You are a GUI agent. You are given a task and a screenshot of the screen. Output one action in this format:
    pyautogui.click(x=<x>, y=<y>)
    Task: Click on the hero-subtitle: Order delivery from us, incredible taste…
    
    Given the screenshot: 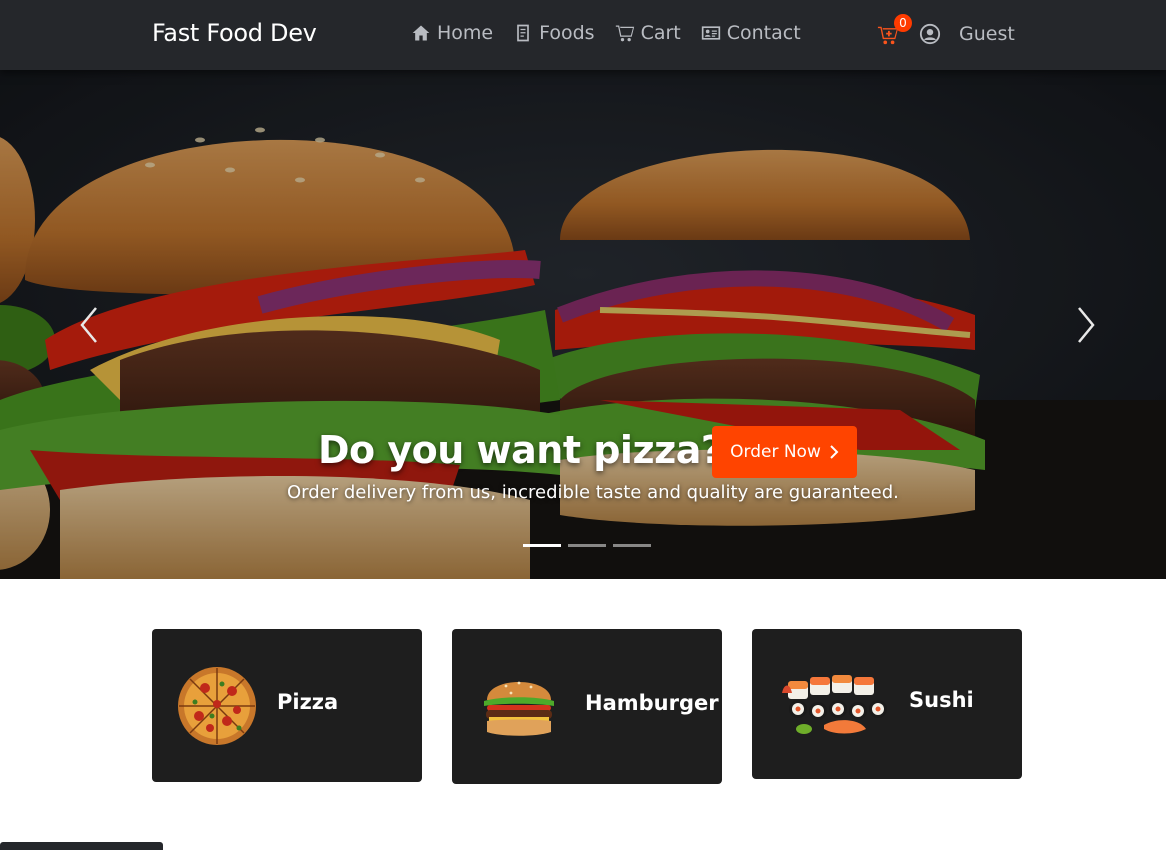 What is the action you would take?
    pyautogui.click(x=593, y=492)
    